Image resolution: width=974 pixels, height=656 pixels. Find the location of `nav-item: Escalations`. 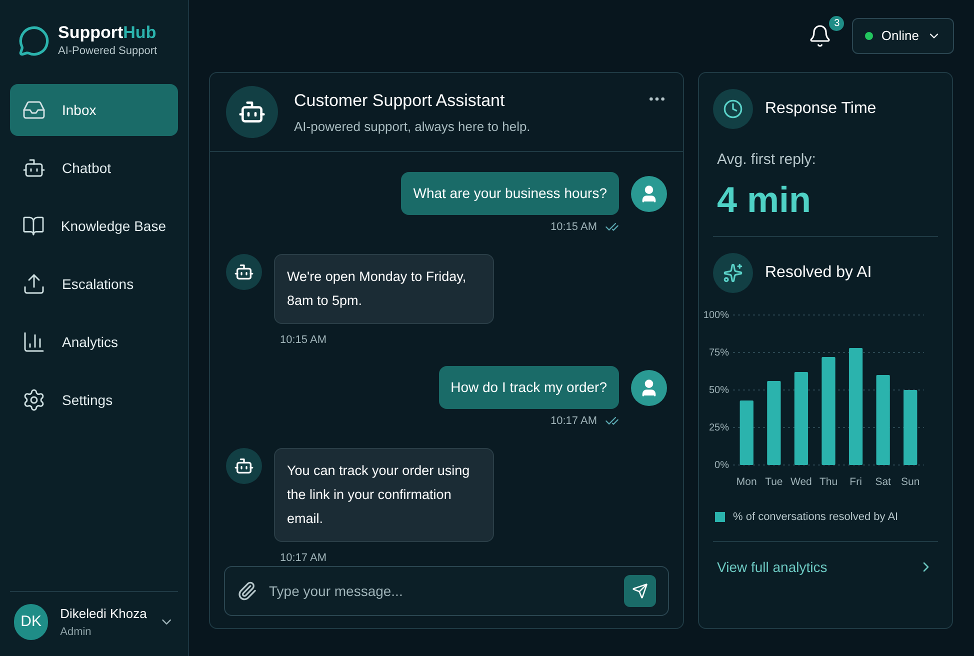

nav-item: Escalations is located at coordinates (94, 284).